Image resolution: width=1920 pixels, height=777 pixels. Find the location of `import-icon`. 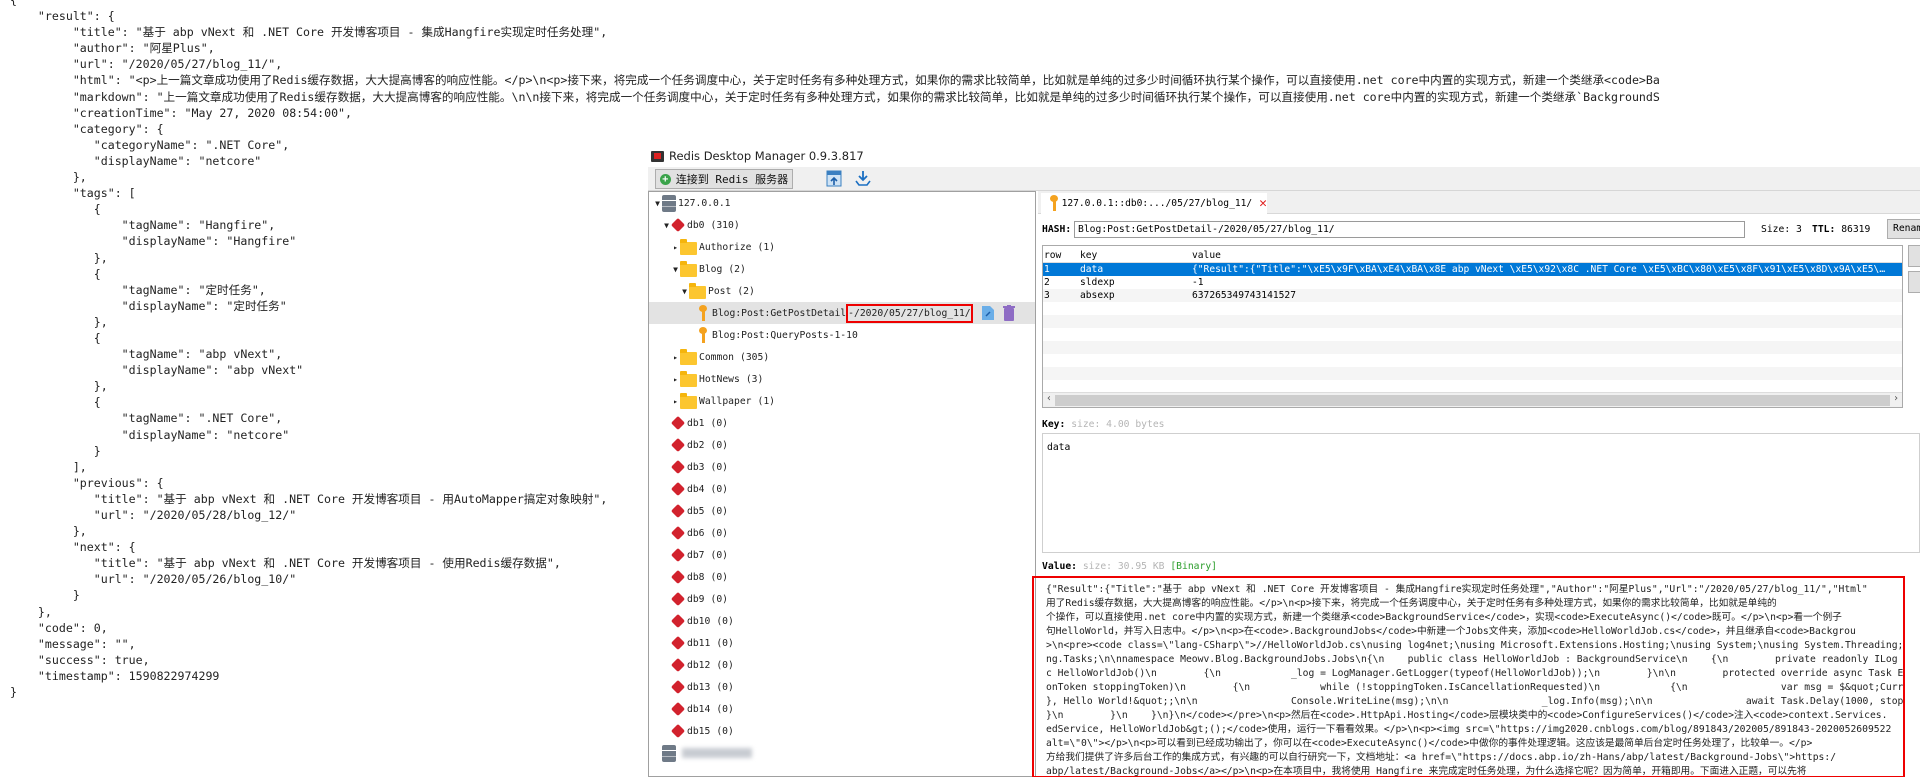

import-icon is located at coordinates (834, 179).